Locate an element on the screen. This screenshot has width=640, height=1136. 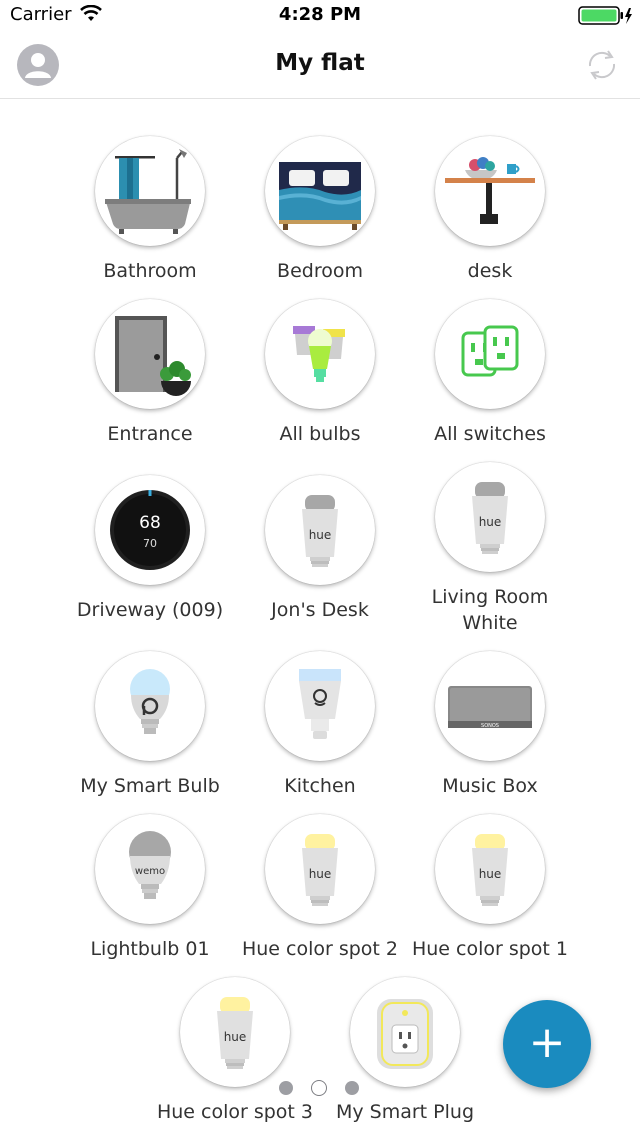
status-bar: Carrier 4:28 PM is located at coordinates (320, 15).